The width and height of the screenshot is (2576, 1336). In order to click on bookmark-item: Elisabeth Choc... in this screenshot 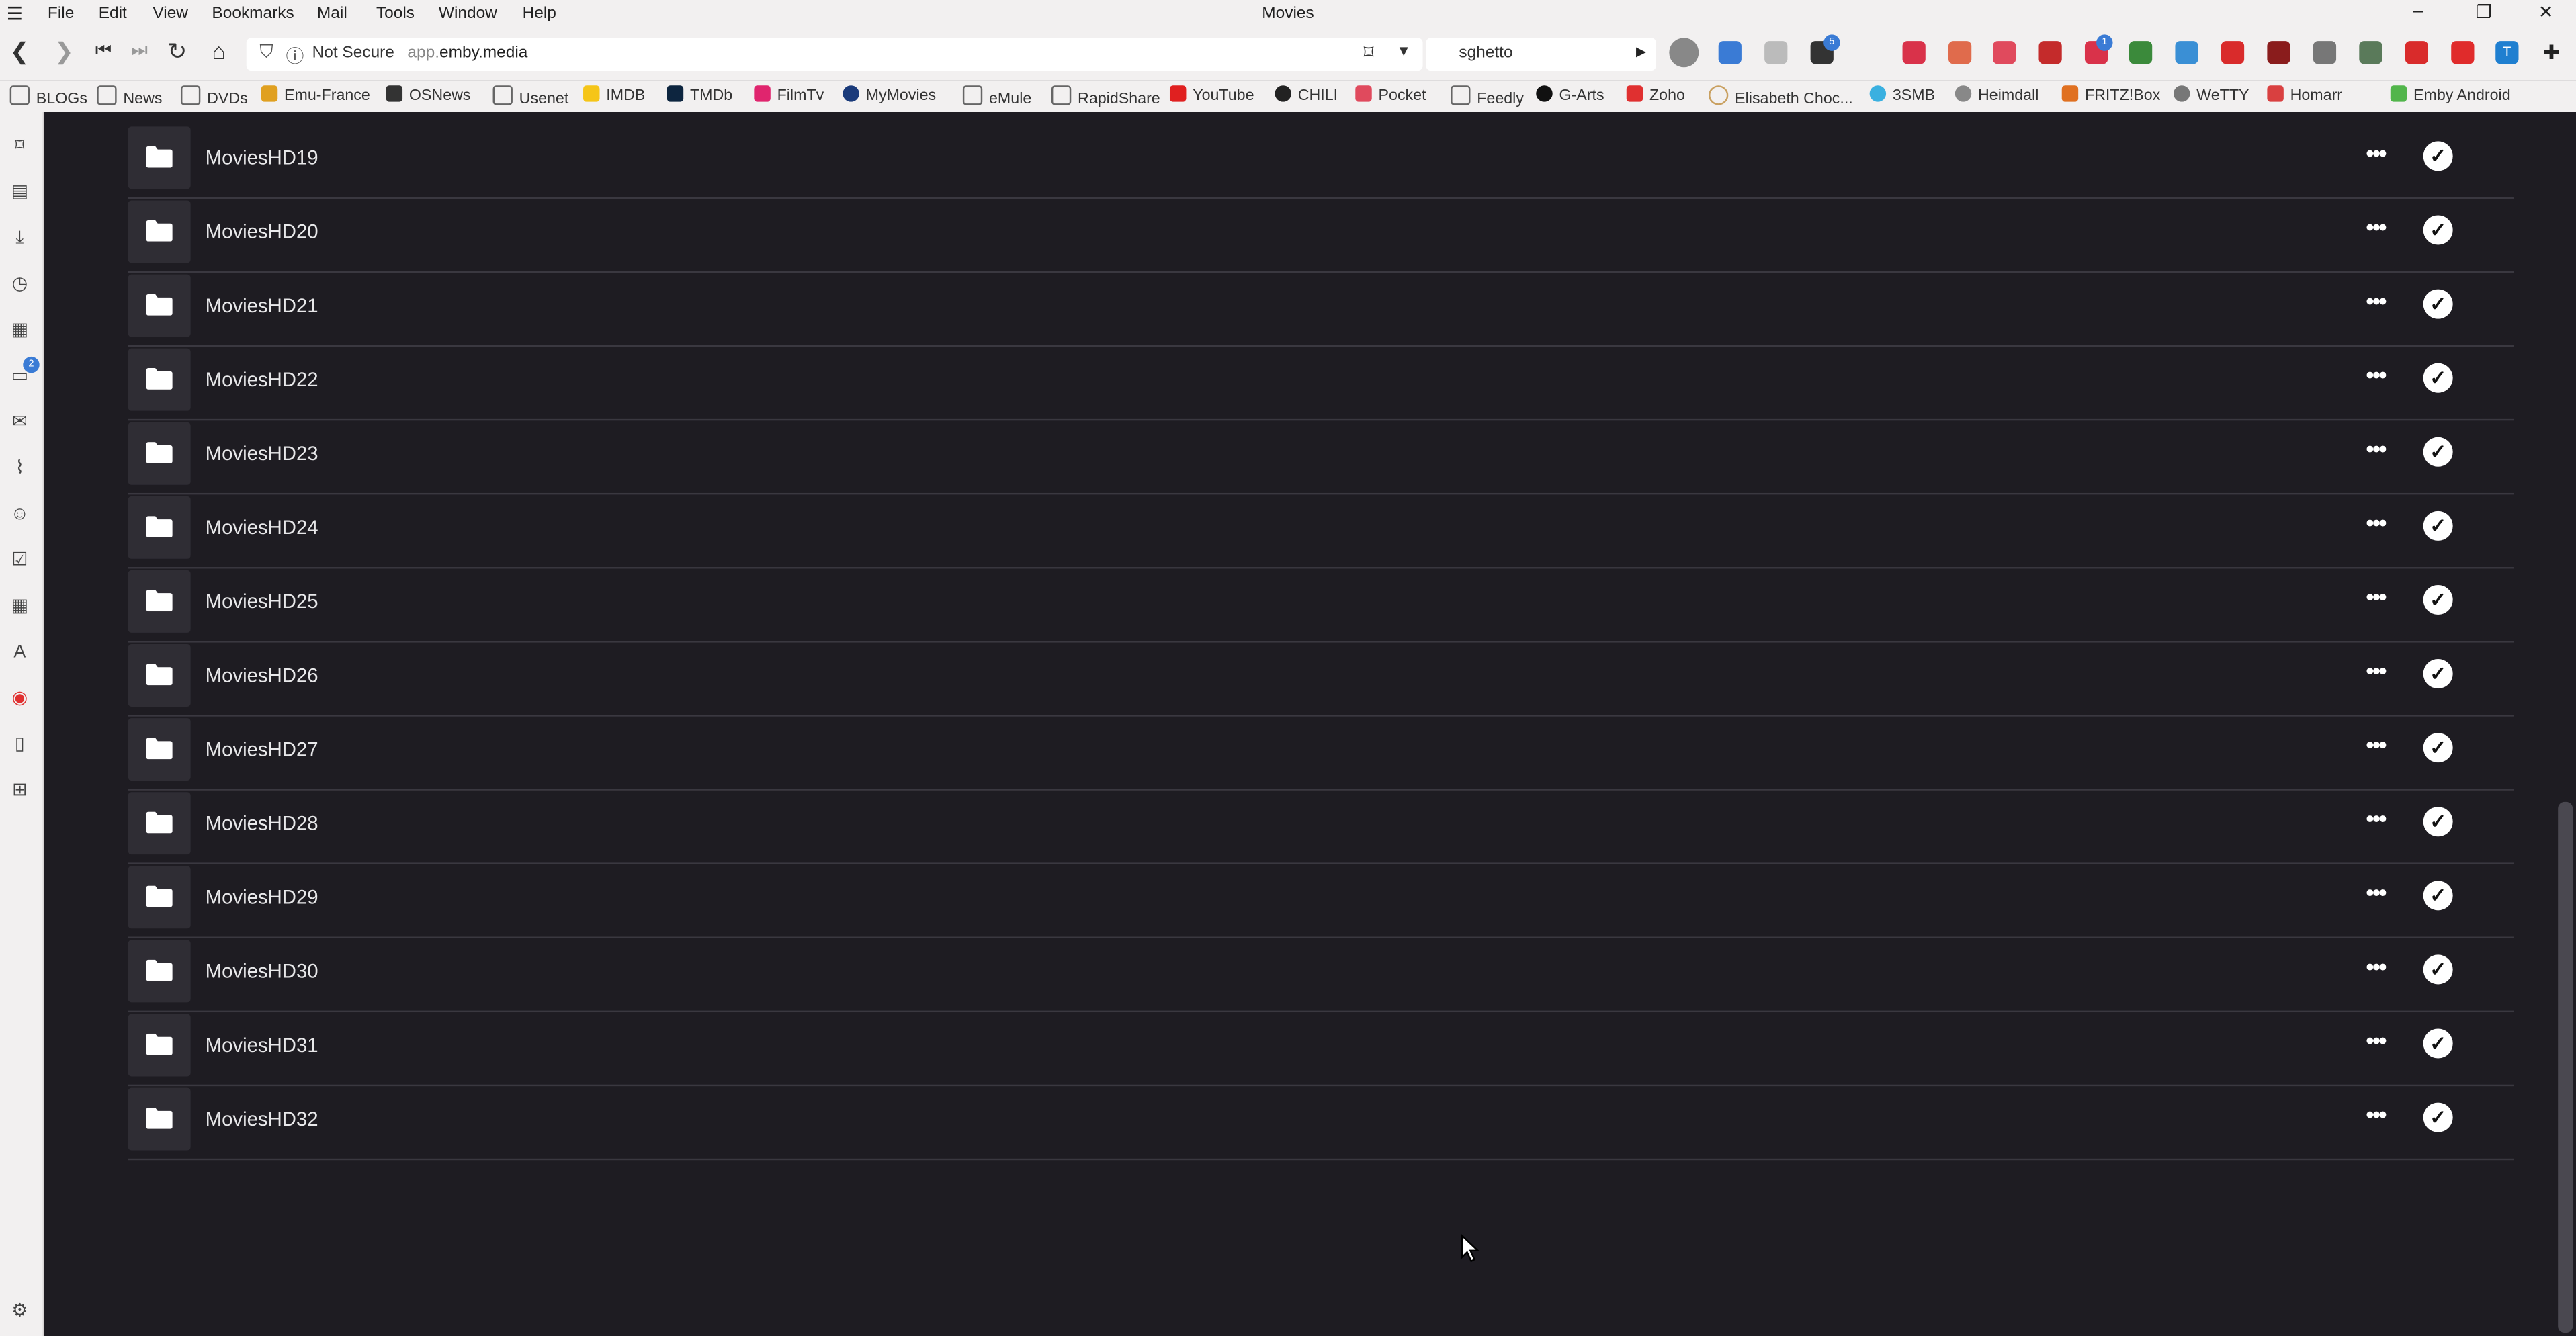, I will do `click(1781, 96)`.